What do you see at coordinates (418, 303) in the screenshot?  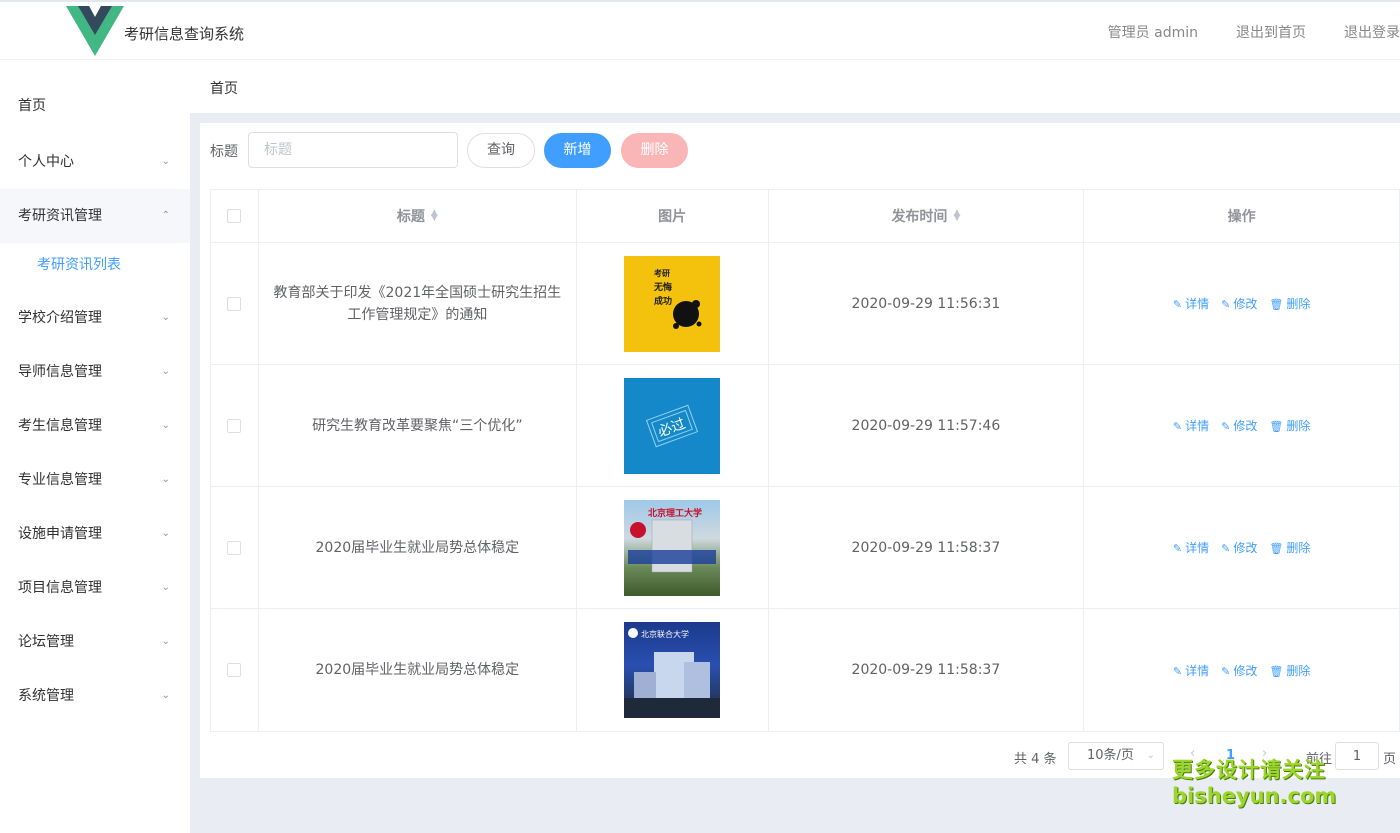 I see `row-title: 教育部关于印发《2021年全国硕士研究生招生工作管理规定》的通知` at bounding box center [418, 303].